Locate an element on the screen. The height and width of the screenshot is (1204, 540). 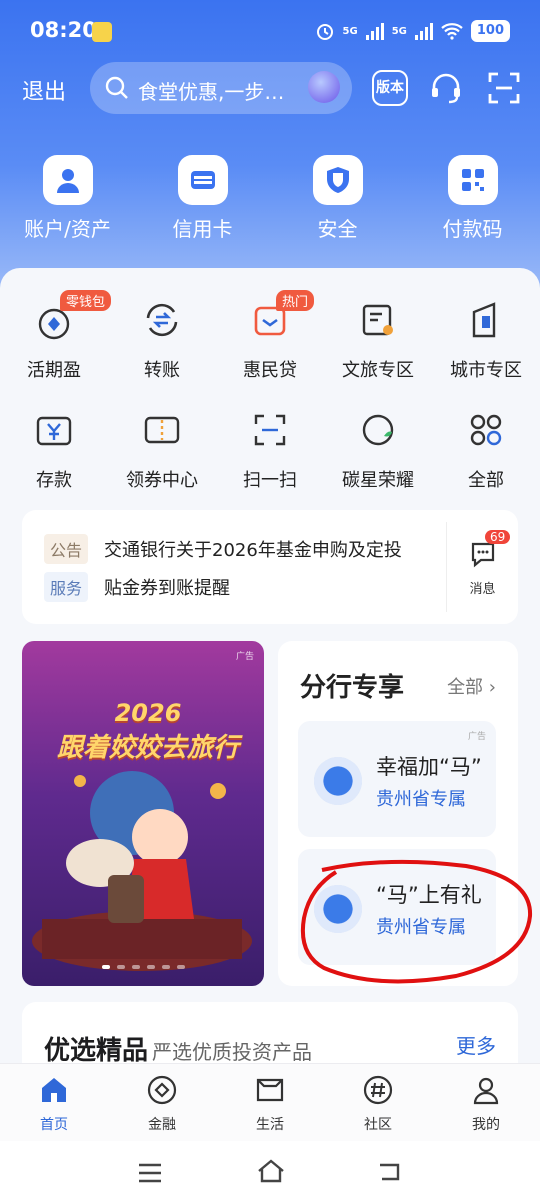
user-icon is located at coordinates (486, 1091).